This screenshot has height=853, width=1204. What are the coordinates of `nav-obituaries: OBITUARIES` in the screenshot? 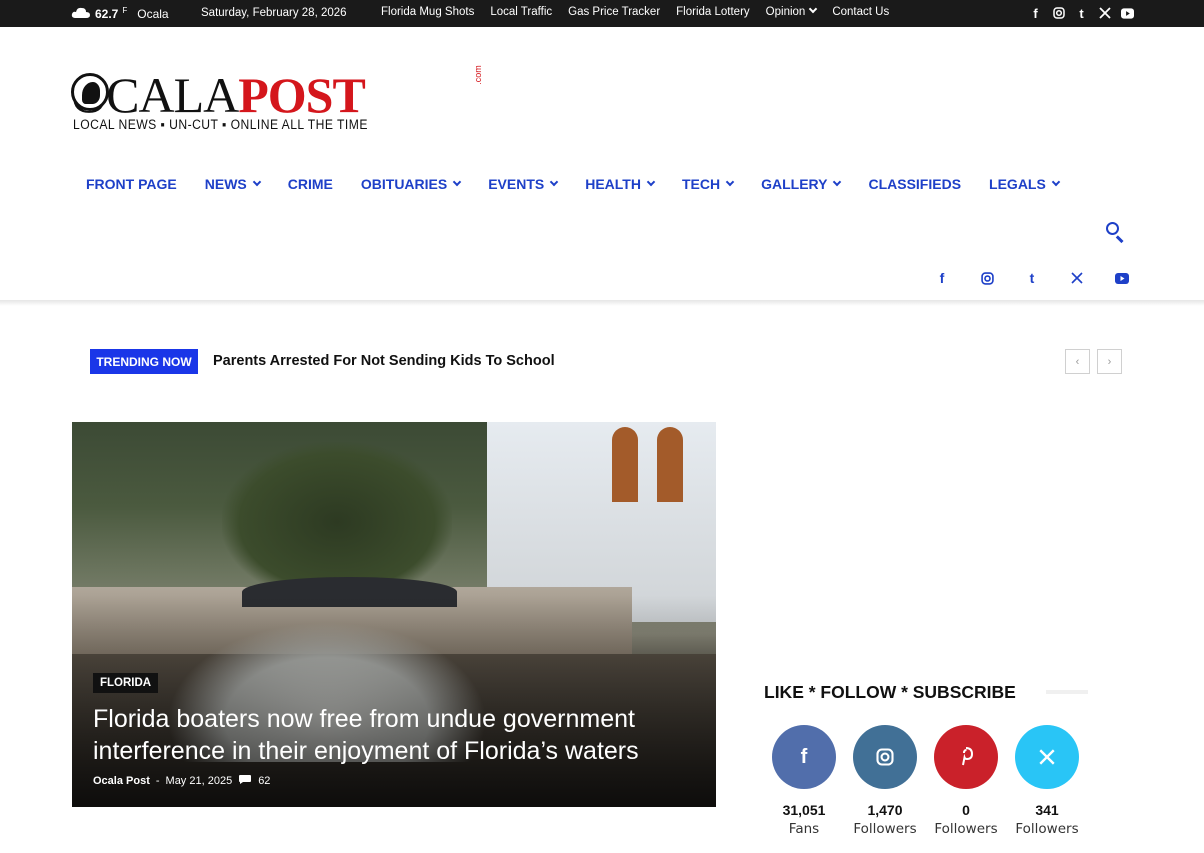 It's located at (410, 184).